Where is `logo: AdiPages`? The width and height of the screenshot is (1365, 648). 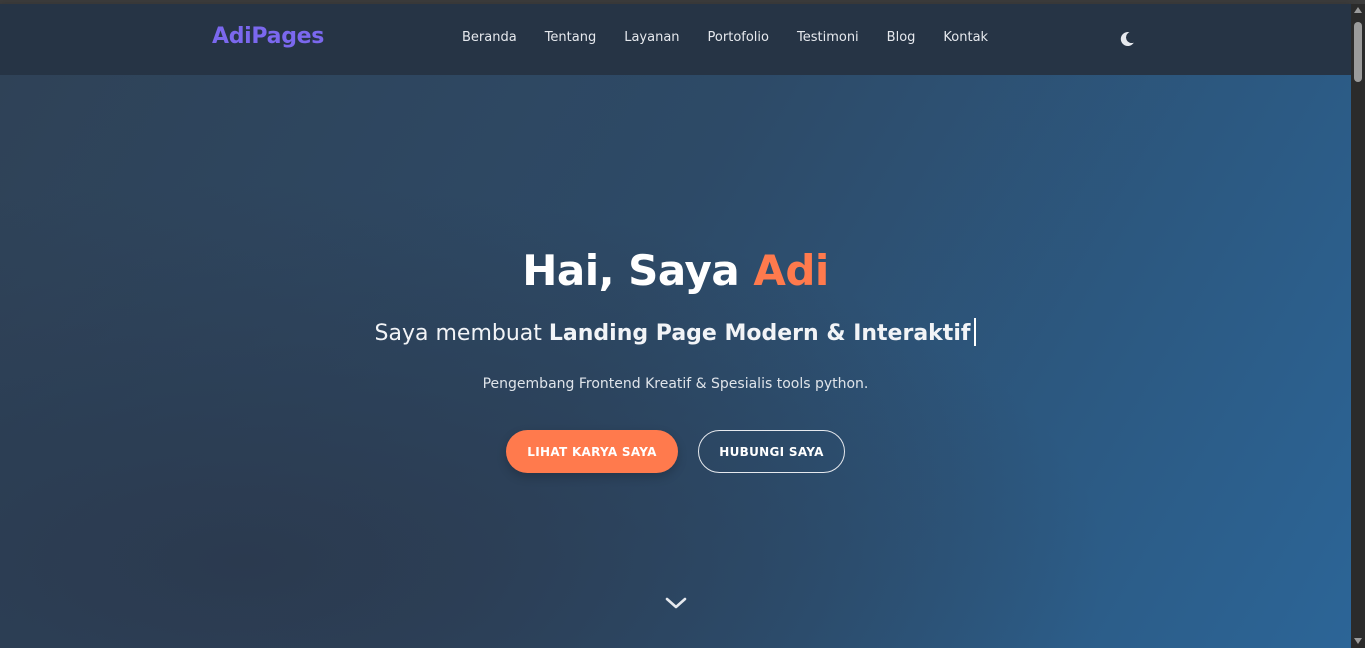 logo: AdiPages is located at coordinates (268, 36).